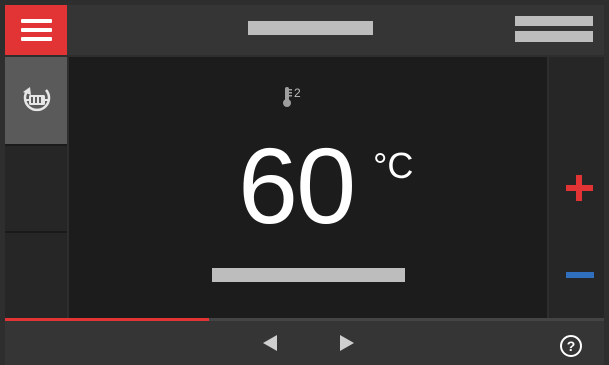  What do you see at coordinates (297, 93) in the screenshot?
I see `sensor-index: 2` at bounding box center [297, 93].